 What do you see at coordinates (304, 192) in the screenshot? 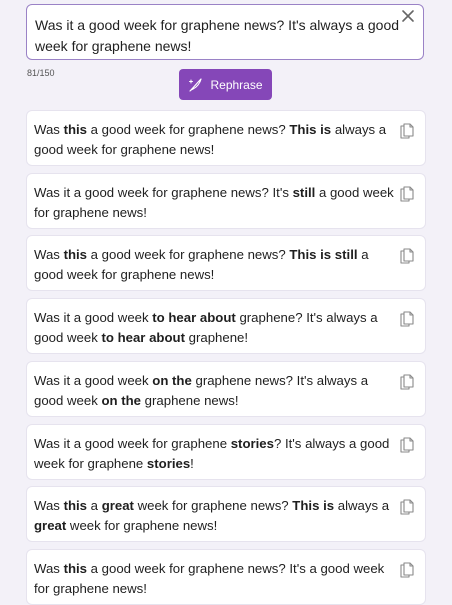
I see `changed-phrase: still` at bounding box center [304, 192].